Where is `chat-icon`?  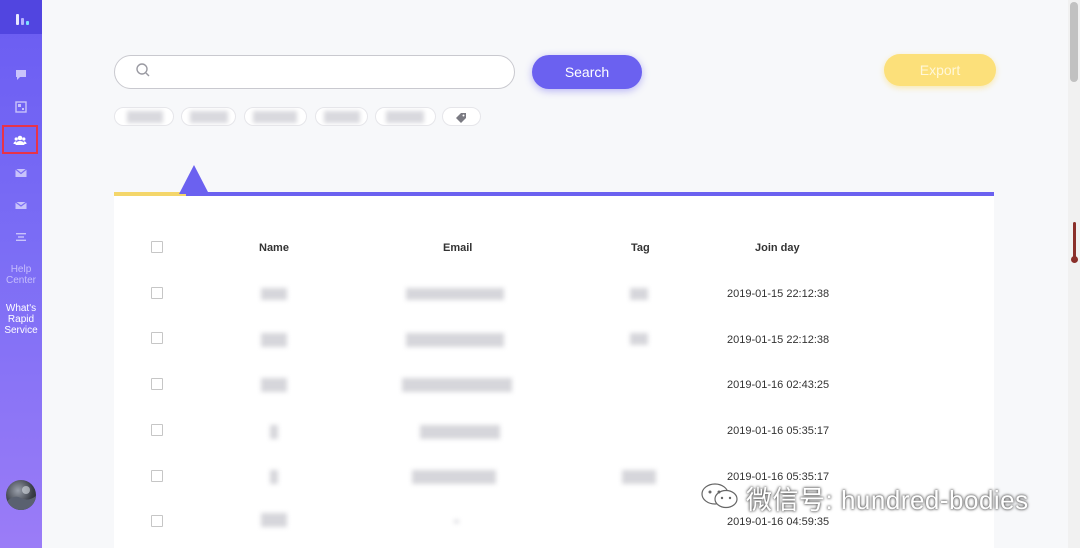
chat-icon is located at coordinates (21, 75).